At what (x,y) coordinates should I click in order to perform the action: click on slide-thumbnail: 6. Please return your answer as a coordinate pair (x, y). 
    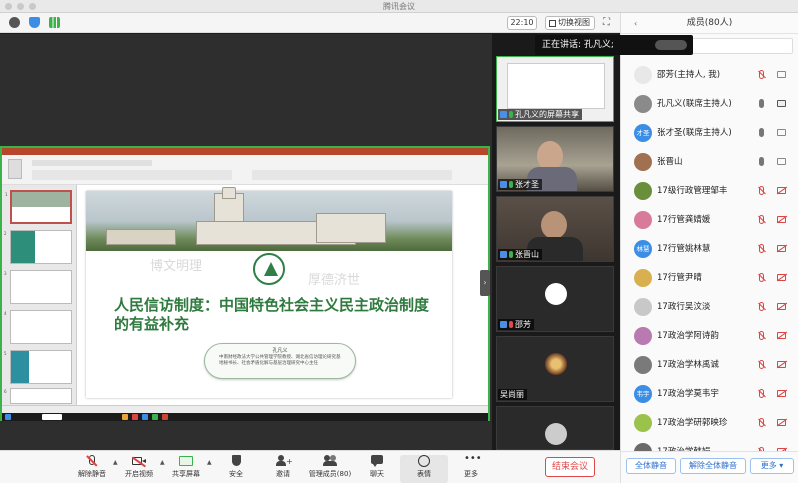
    Looking at the image, I should click on (38, 396).